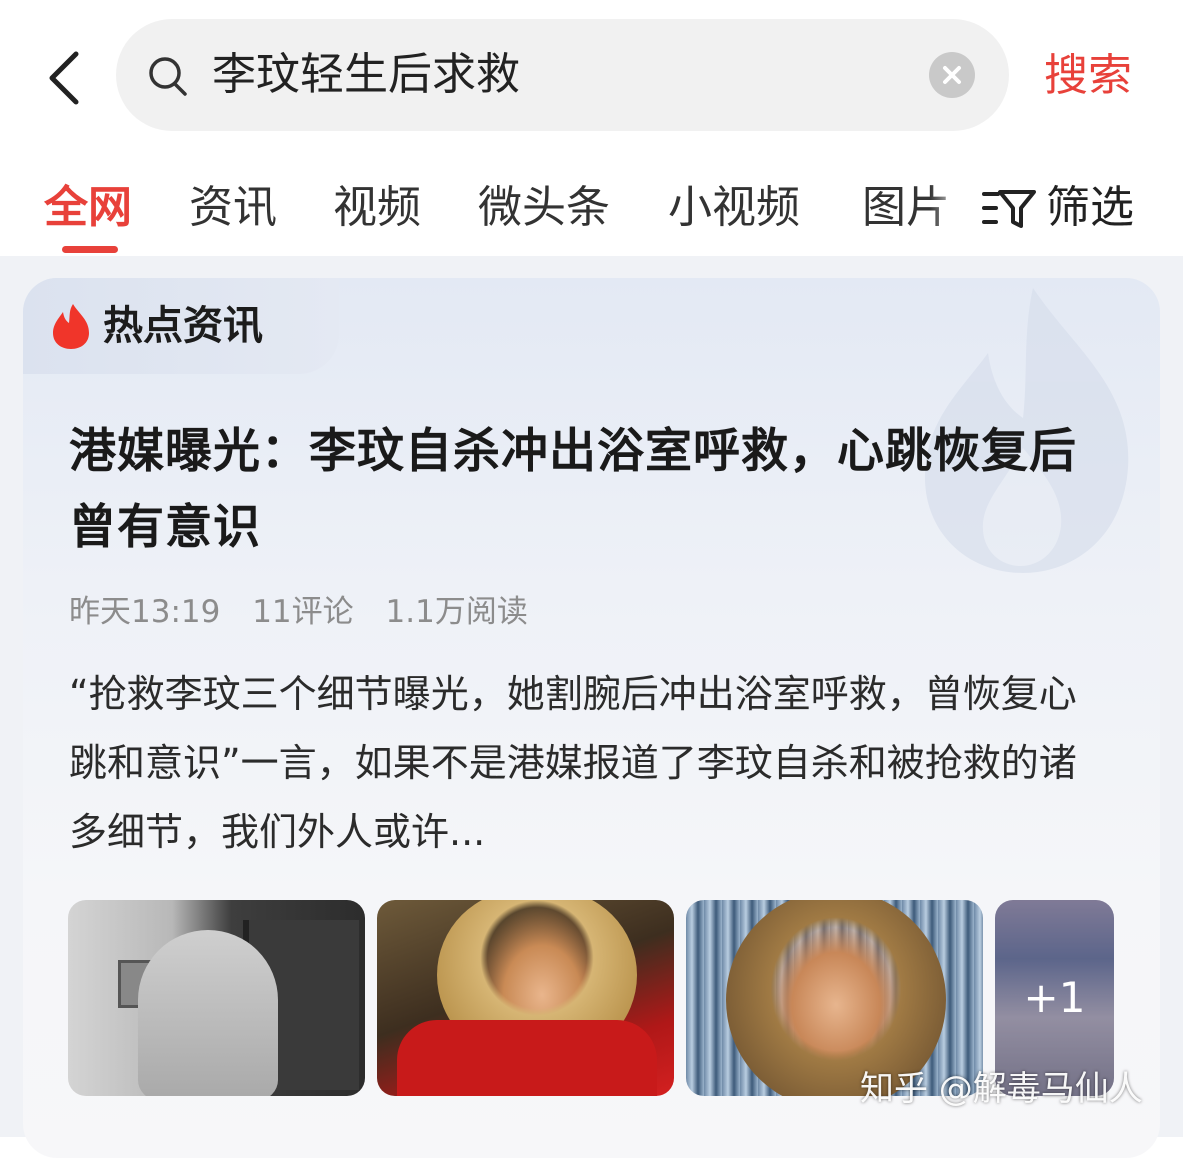 The height and width of the screenshot is (1158, 1183). I want to click on fire-icon, so click(71, 326).